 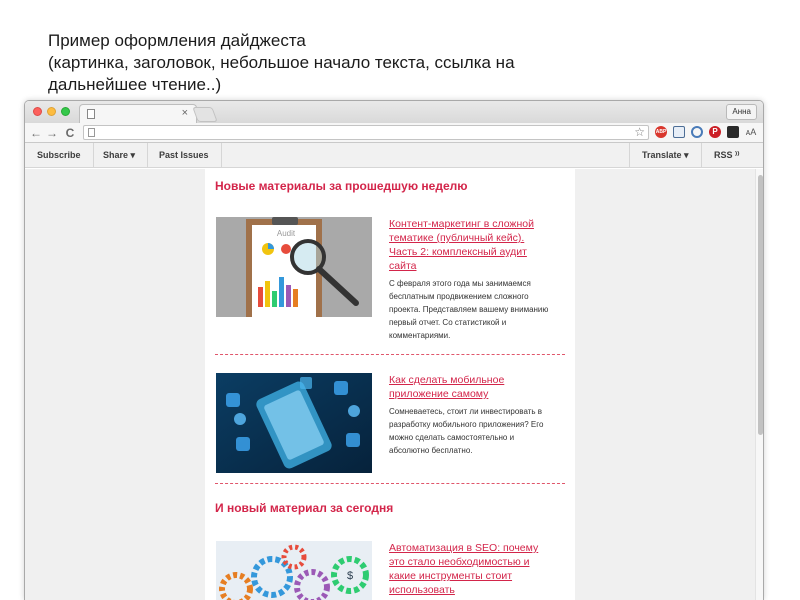 I want to click on article-title-line: тематике (публичный кейс)., so click(x=474, y=238).